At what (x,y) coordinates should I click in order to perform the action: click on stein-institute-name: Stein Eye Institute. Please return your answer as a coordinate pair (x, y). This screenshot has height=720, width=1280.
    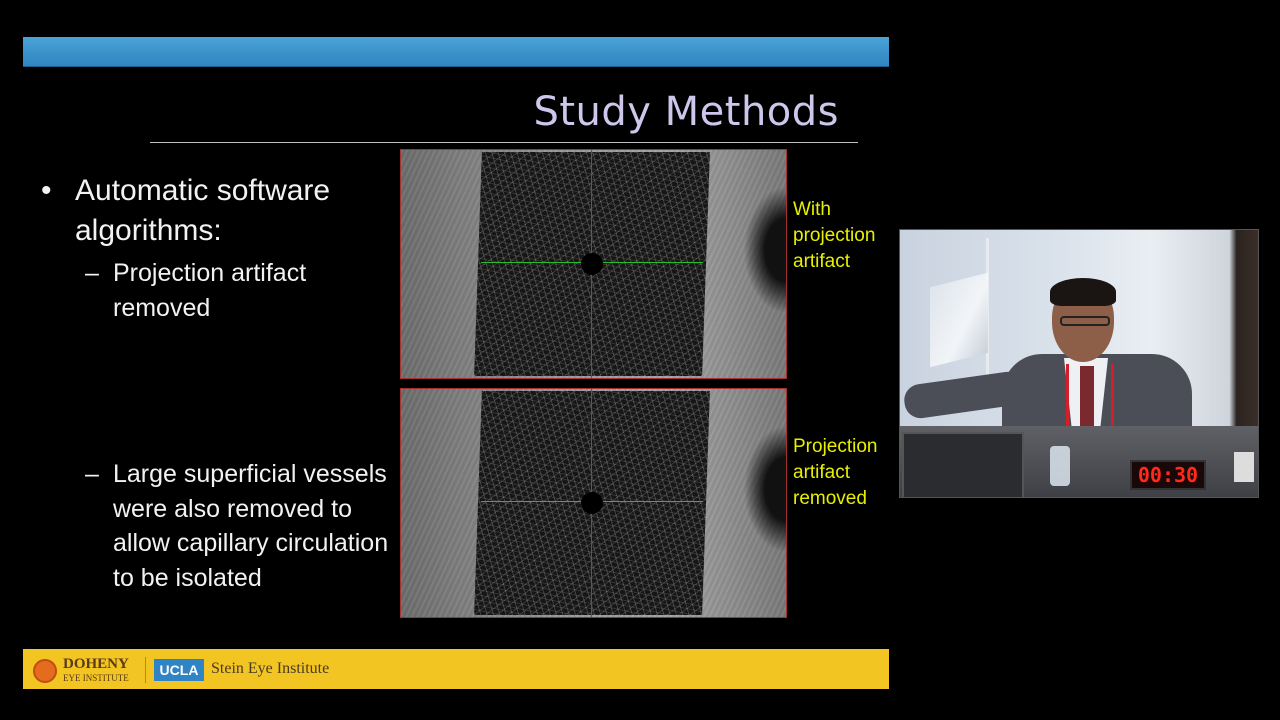
    Looking at the image, I should click on (270, 668).